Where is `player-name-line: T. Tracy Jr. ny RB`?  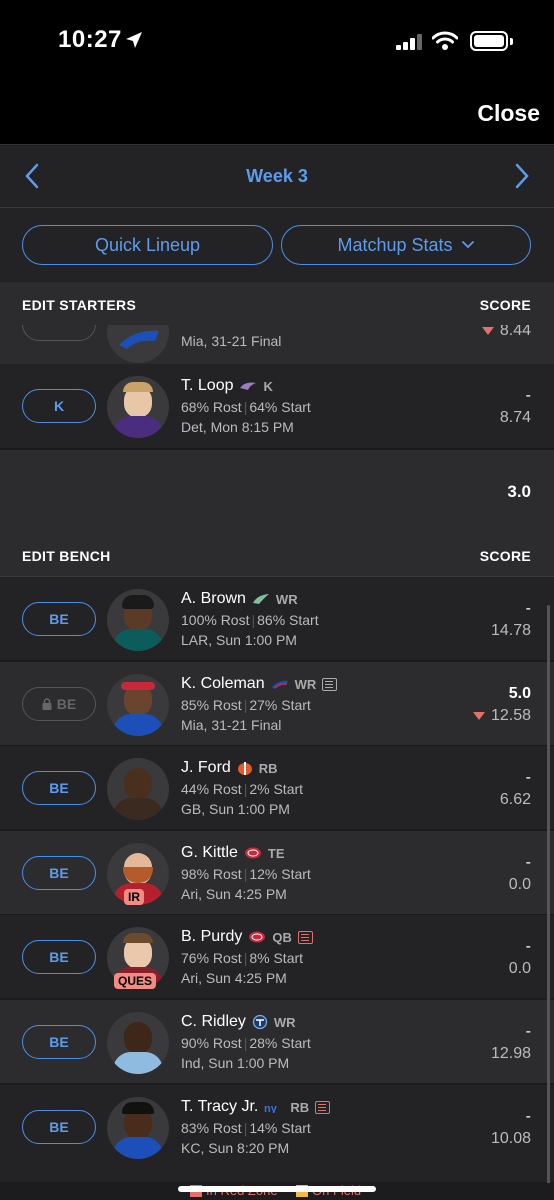 player-name-line: T. Tracy Jr. ny RB is located at coordinates (256, 1107).